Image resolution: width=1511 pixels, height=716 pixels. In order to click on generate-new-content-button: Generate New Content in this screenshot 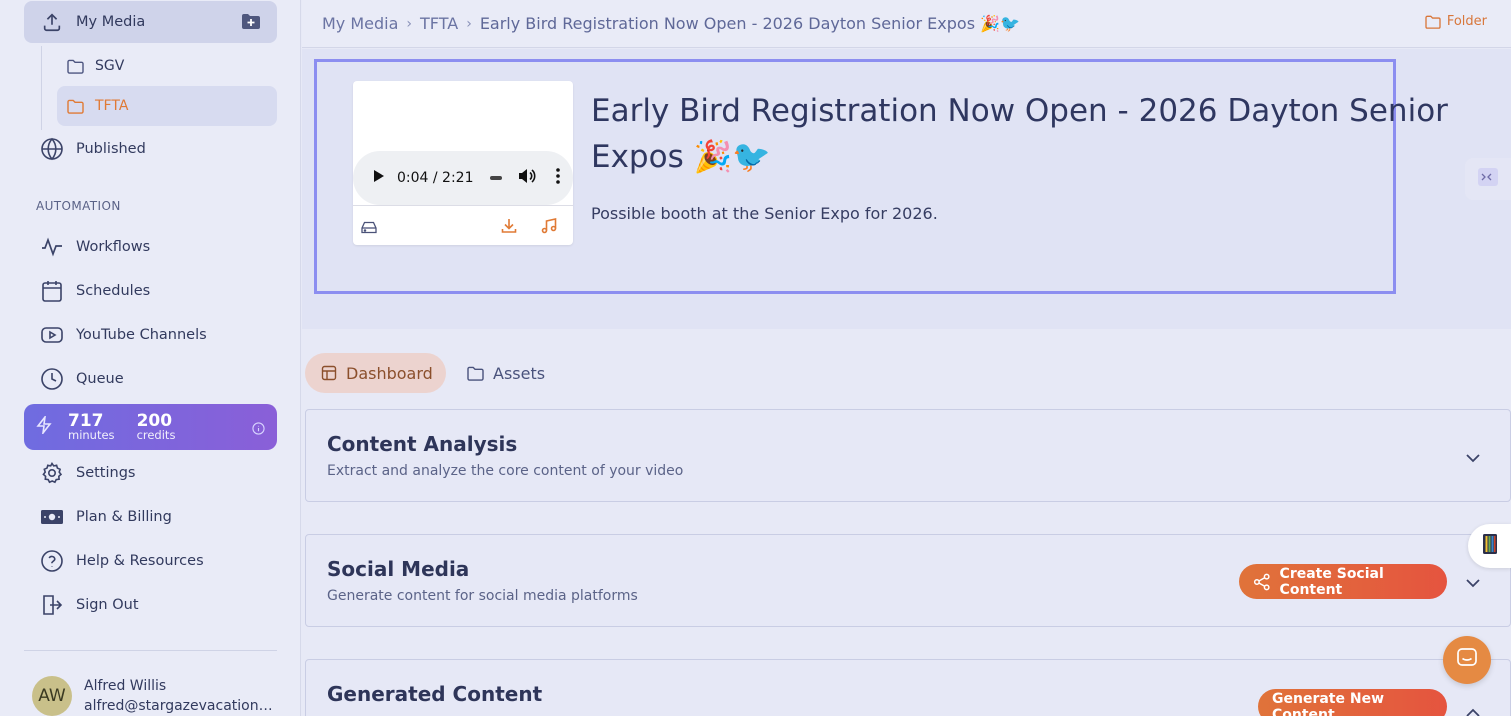, I will do `click(1352, 702)`.